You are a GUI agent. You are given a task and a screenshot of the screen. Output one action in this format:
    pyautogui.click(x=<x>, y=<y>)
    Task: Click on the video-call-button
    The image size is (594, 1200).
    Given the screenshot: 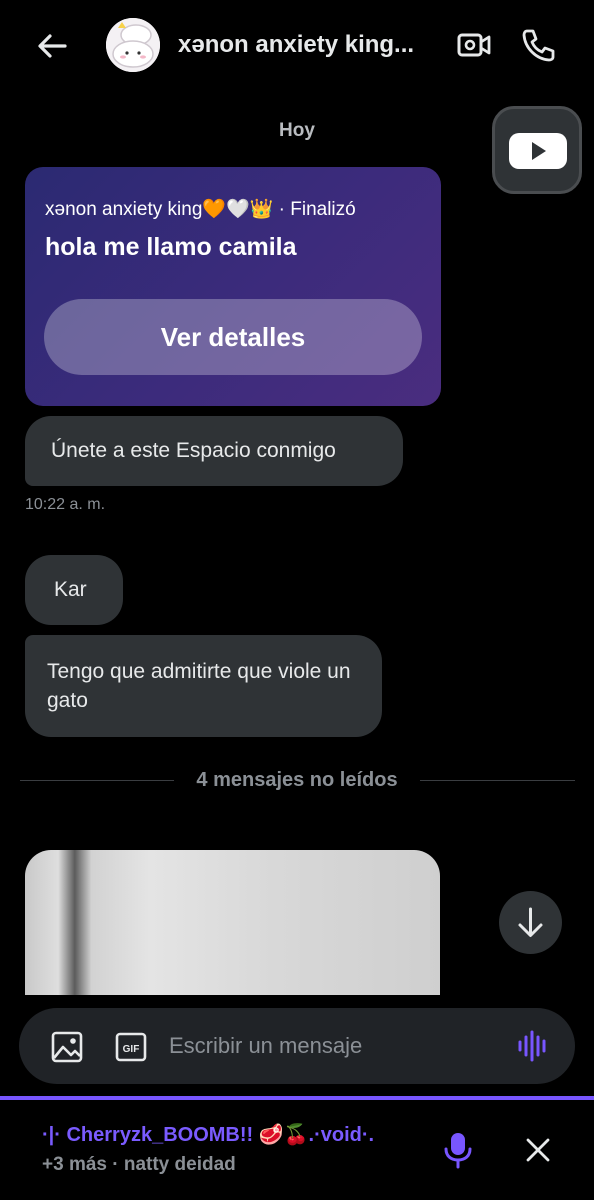 What is the action you would take?
    pyautogui.click(x=474, y=45)
    